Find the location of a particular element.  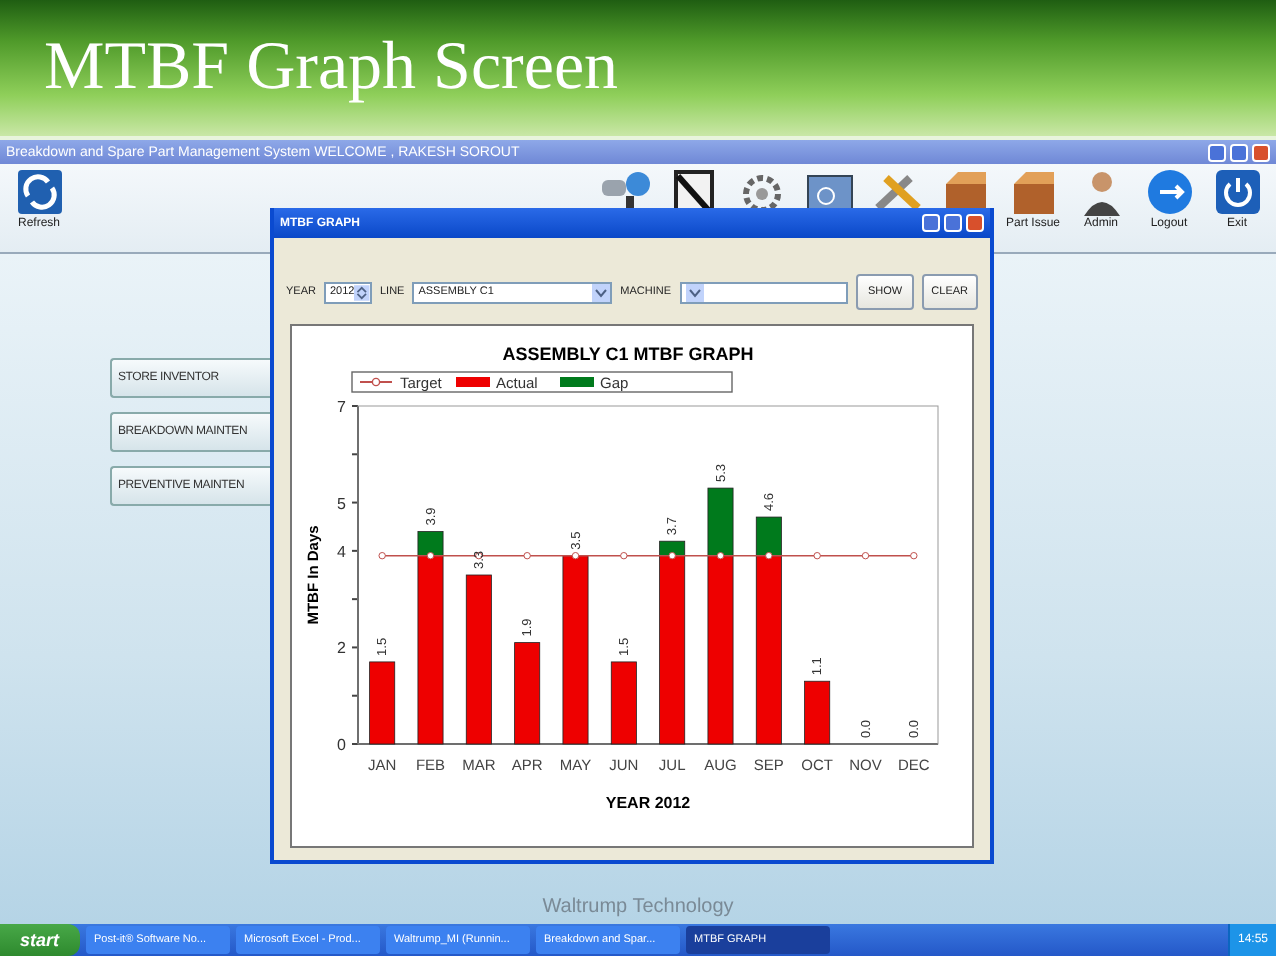

y-tick-label: 4 is located at coordinates (341, 551).